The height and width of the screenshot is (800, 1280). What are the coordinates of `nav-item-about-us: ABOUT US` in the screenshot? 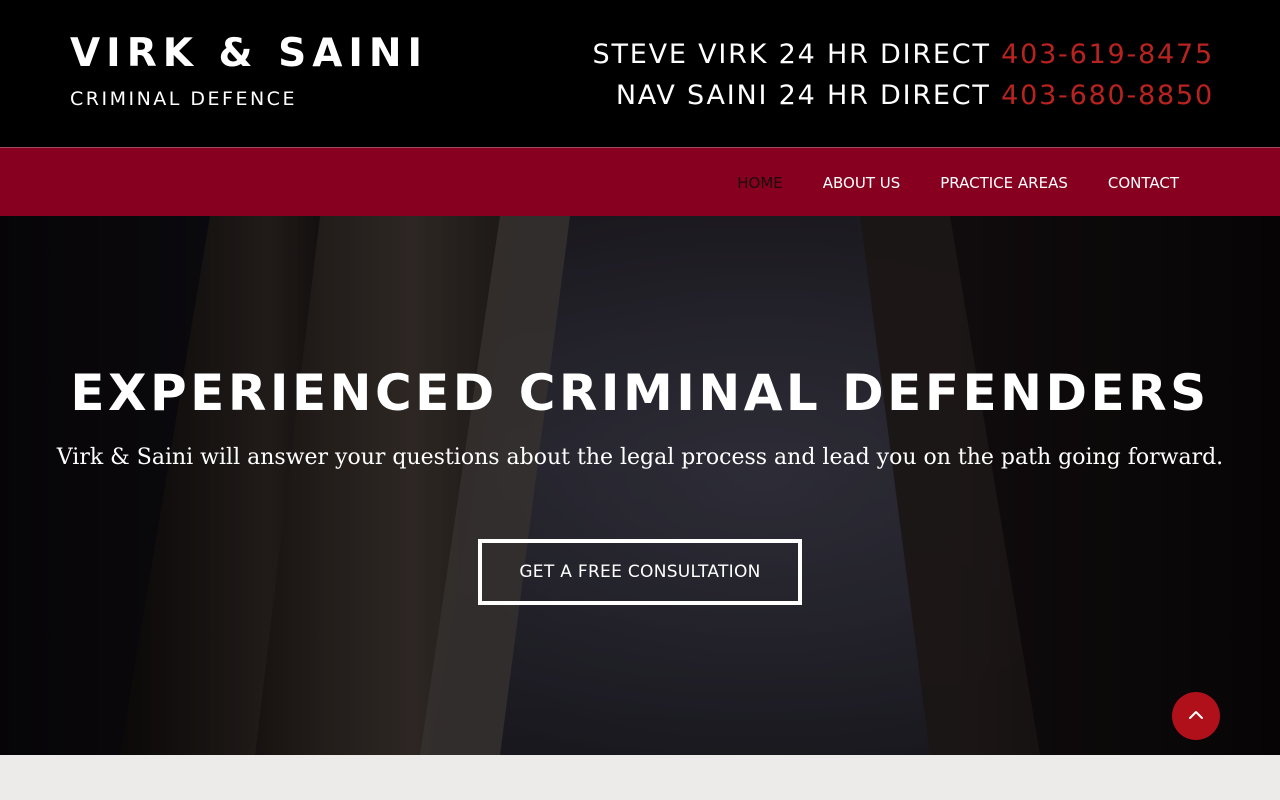 It's located at (862, 183).